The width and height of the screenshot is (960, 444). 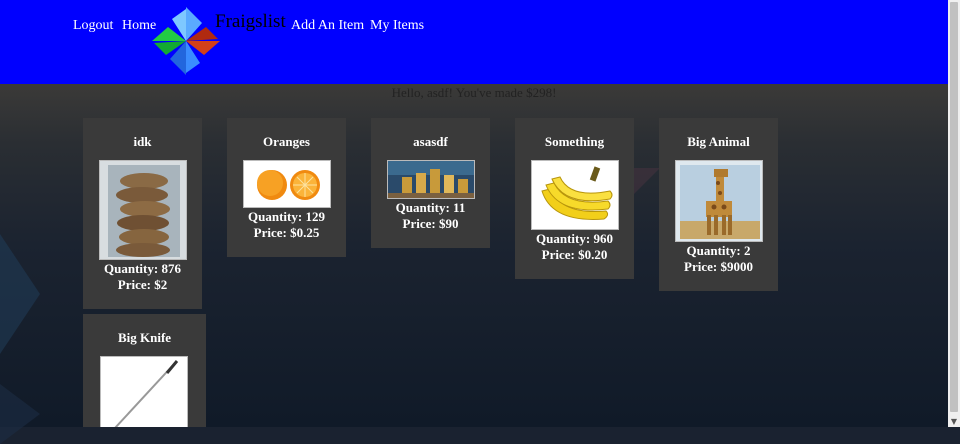 I want to click on item-quantity: Quantity: 876, so click(x=142, y=268).